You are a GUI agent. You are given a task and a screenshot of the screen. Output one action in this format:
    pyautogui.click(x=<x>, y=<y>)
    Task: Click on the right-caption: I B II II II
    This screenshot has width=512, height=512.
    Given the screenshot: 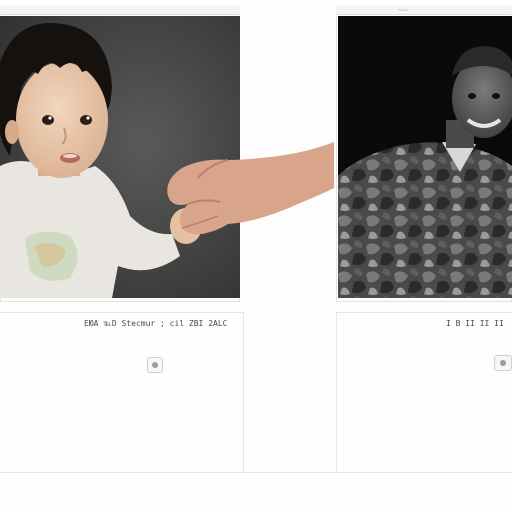 What is the action you would take?
    pyautogui.click(x=475, y=323)
    